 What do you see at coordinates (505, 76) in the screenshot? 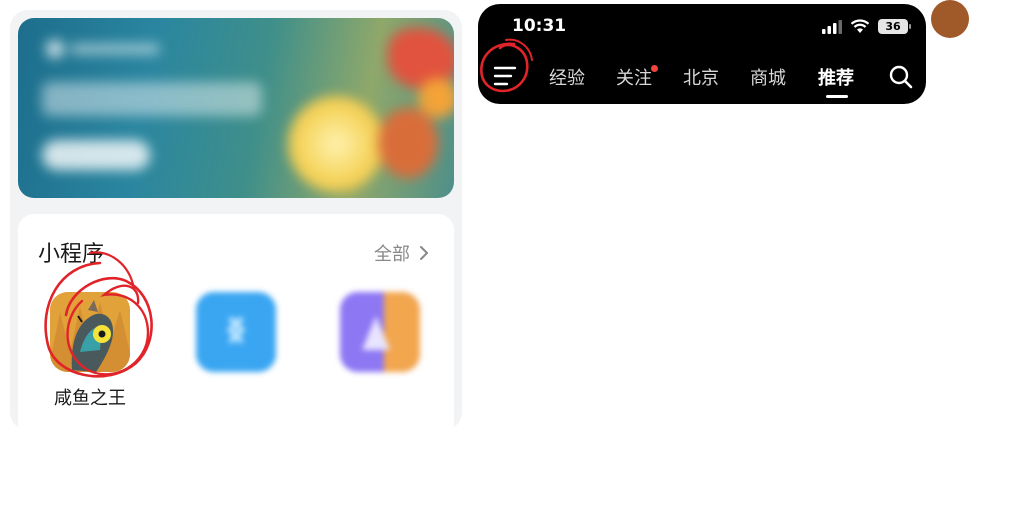
I see `menu-icon` at bounding box center [505, 76].